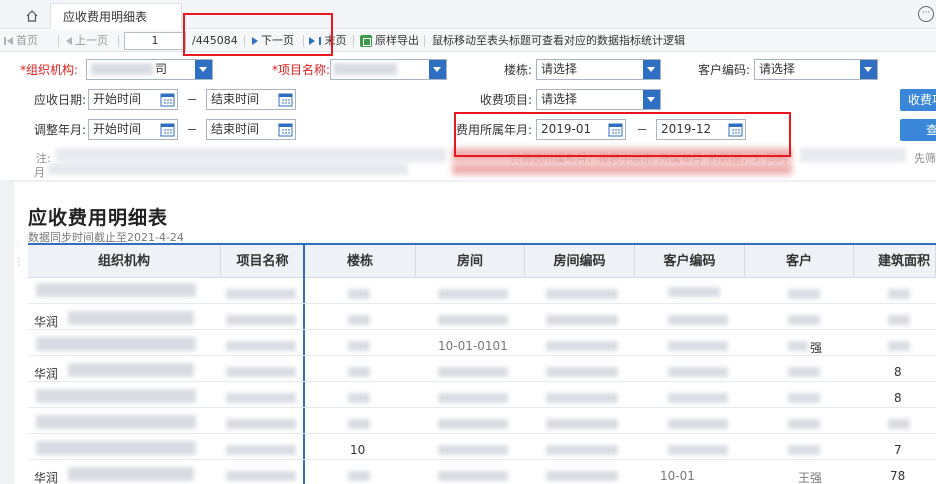  Describe the element at coordinates (505, 100) in the screenshot. I see `fee-item-label: 收费项目:` at that location.